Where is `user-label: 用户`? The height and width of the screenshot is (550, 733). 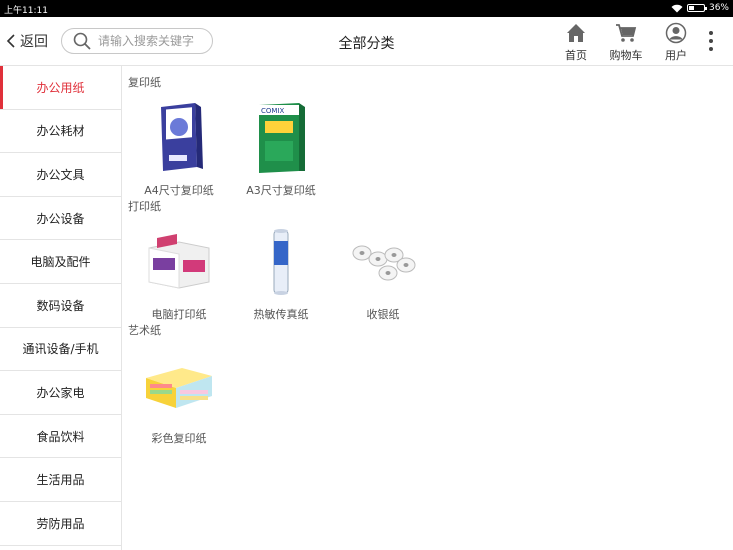 user-label: 用户 is located at coordinates (676, 55).